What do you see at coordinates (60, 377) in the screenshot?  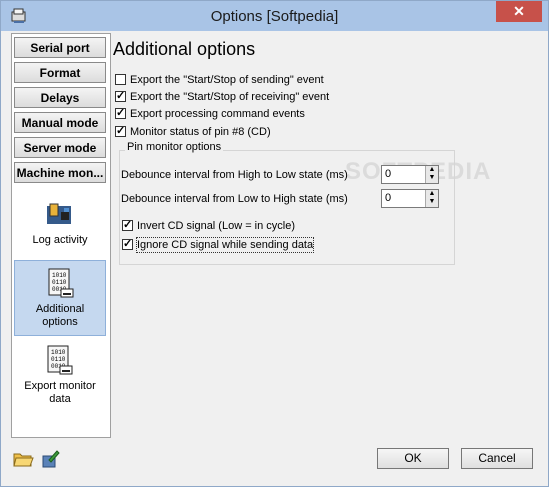 I see `sidebar-item-export-monitor-data: 1010 0110 0010 Export monitor data` at bounding box center [60, 377].